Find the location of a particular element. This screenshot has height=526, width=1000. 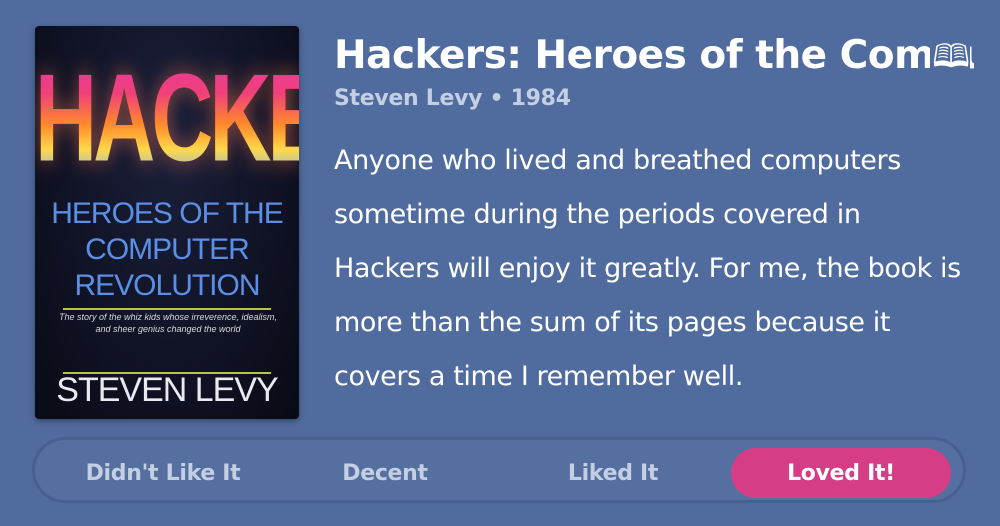

rating-option-liked: Liked It is located at coordinates (613, 473).